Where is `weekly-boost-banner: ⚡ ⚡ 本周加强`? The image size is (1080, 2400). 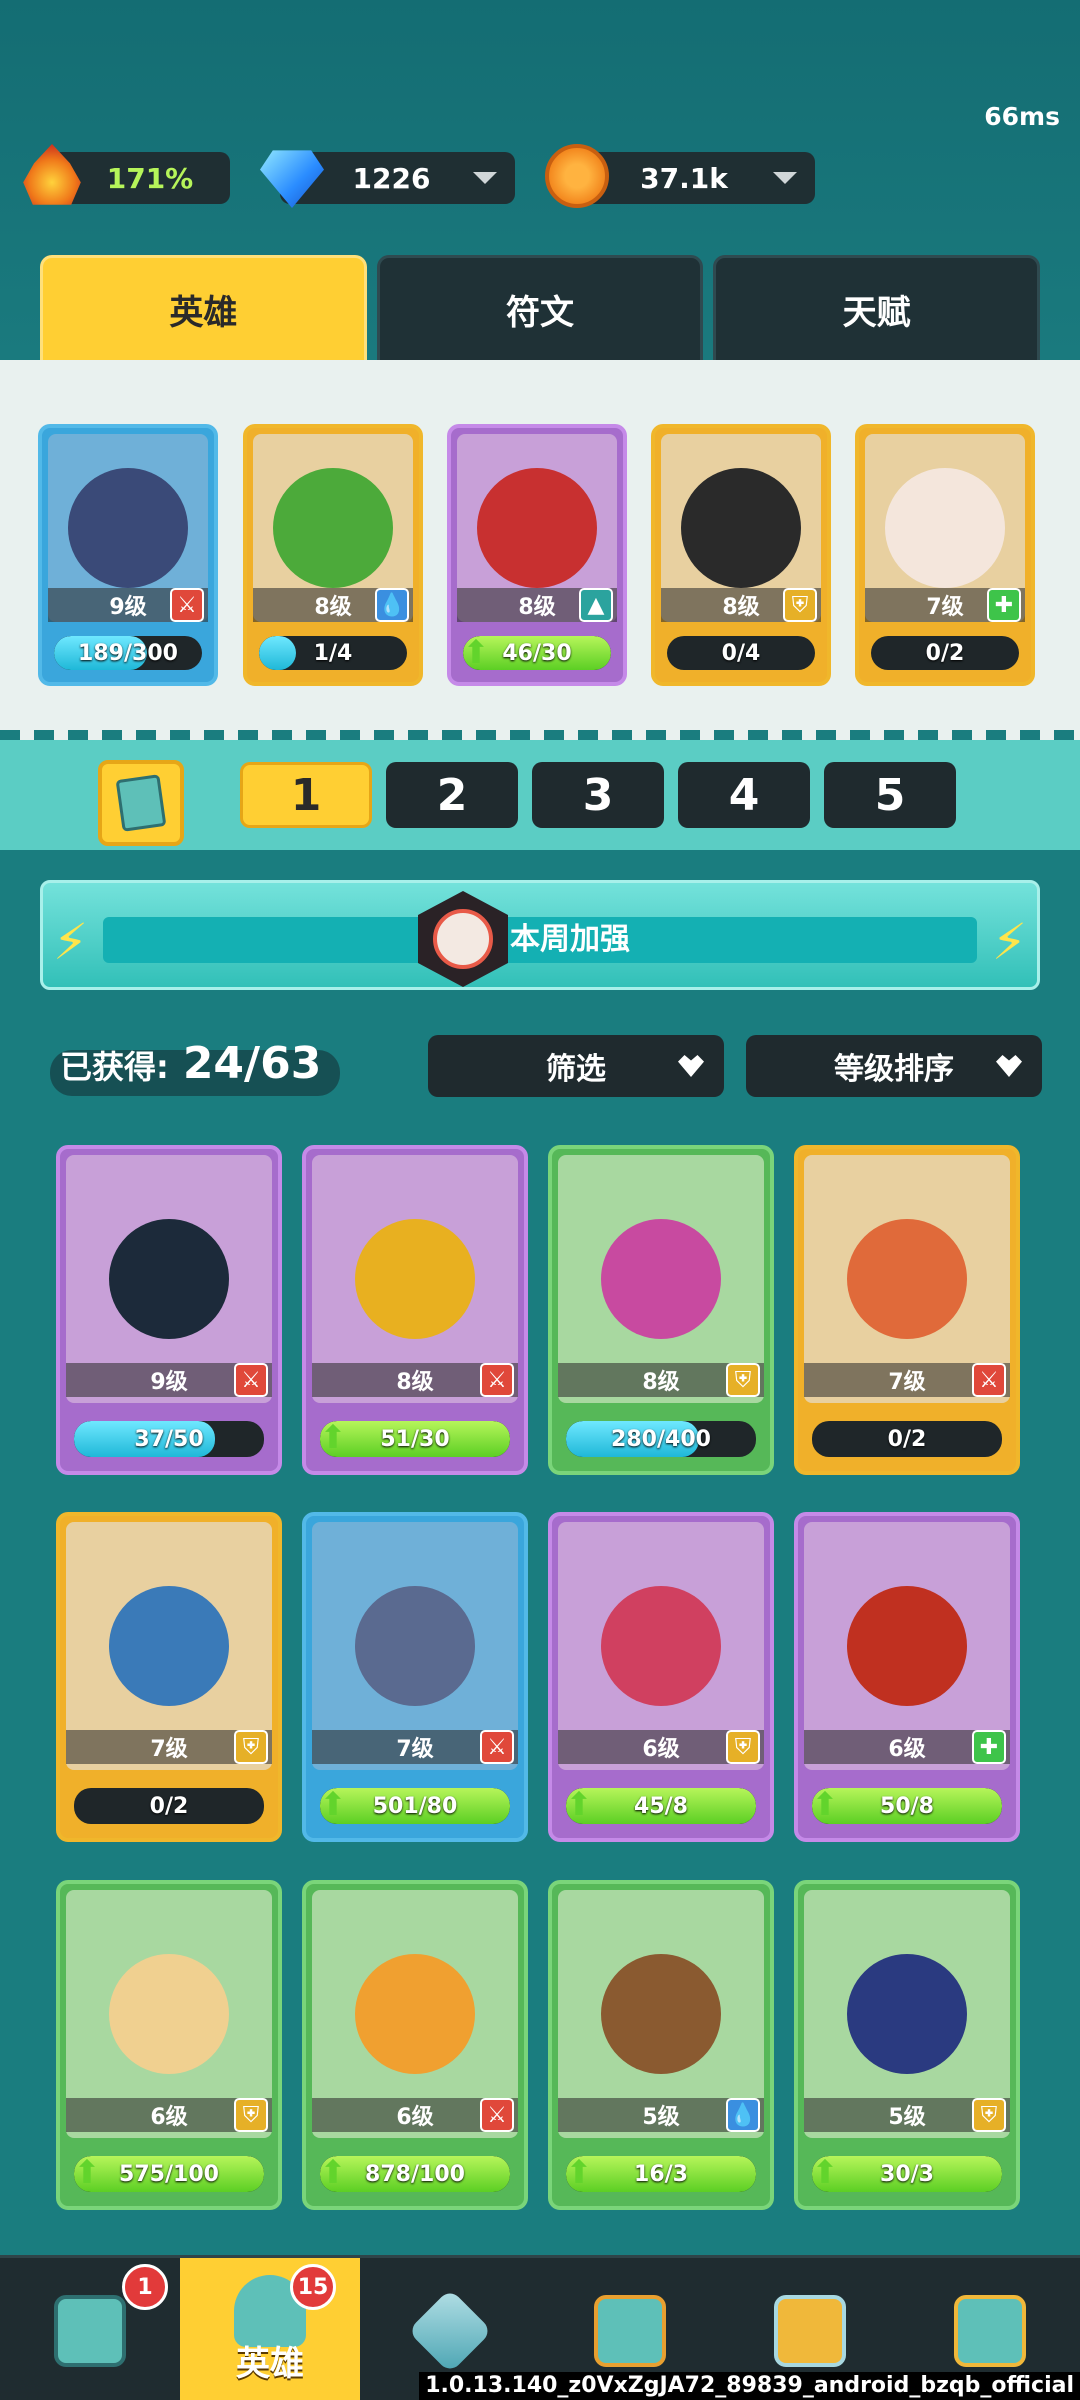 weekly-boost-banner: ⚡ ⚡ 本周加强 is located at coordinates (540, 935).